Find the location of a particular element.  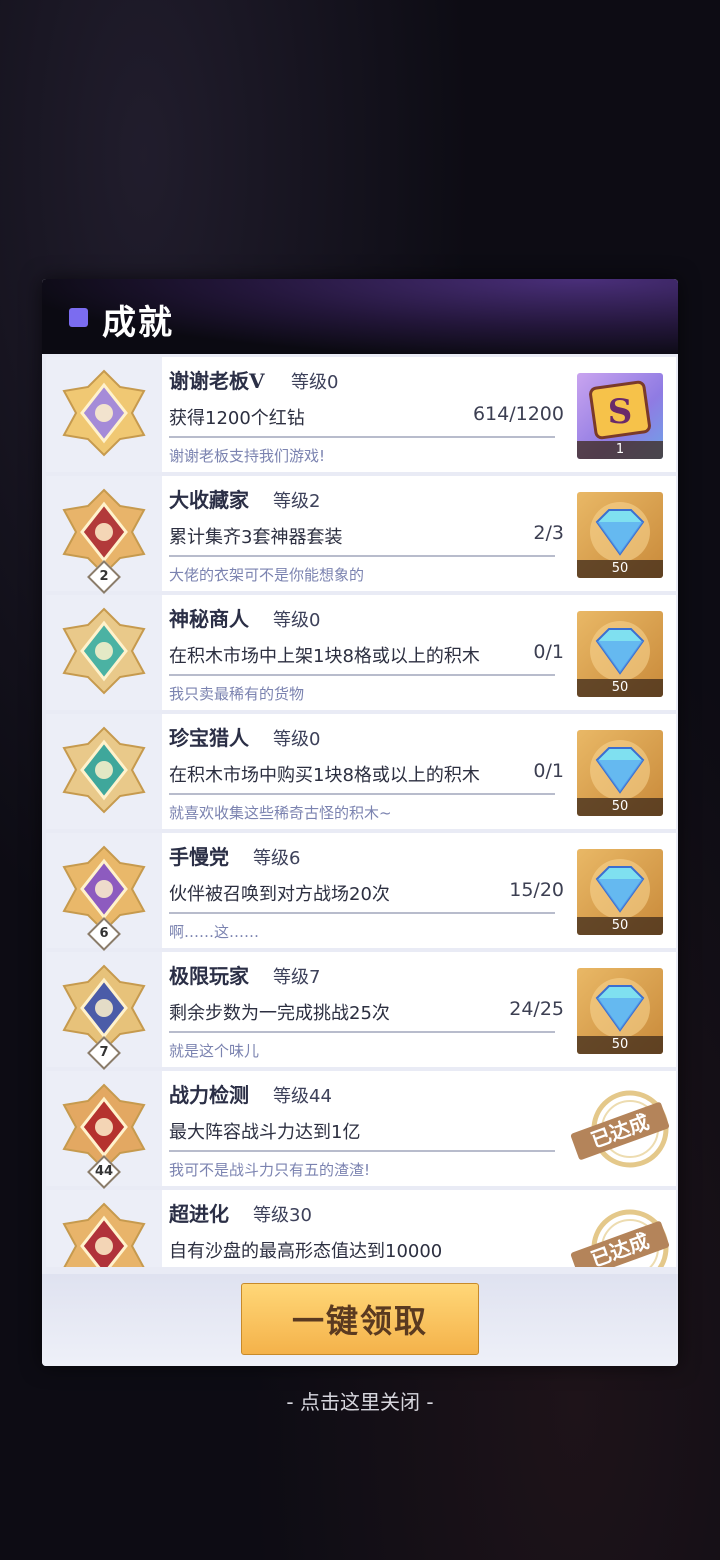

achievement-description: 就是这个味儿 is located at coordinates (214, 1051).